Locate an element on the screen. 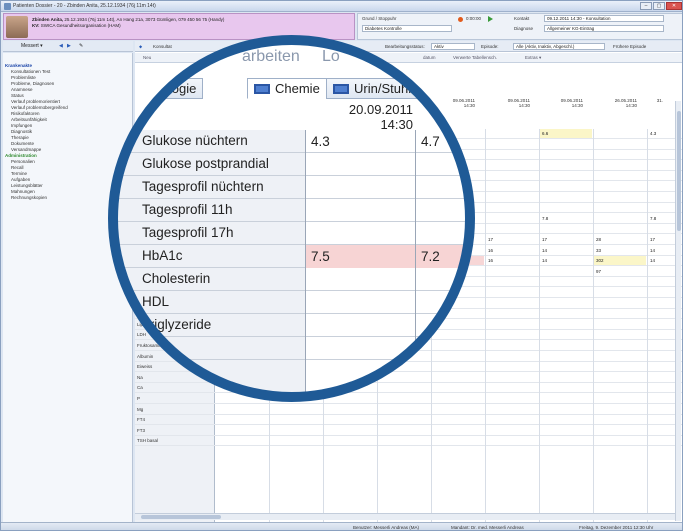  zoom-table-row: Glukose nüchtern 4.3 4.7 is located at coordinates (291, 141).